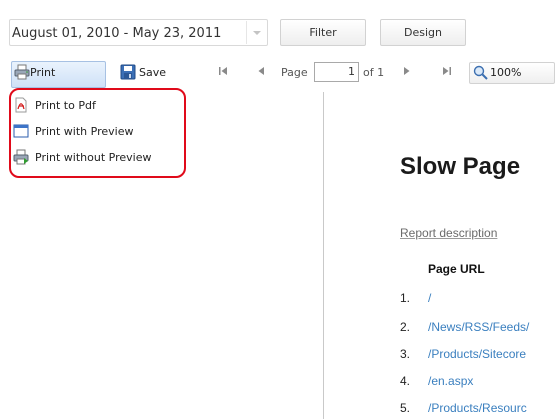 The width and height of the screenshot is (558, 419). I want to click on date-range-value: August 01, 2010 - May 23, 2011, so click(117, 33).